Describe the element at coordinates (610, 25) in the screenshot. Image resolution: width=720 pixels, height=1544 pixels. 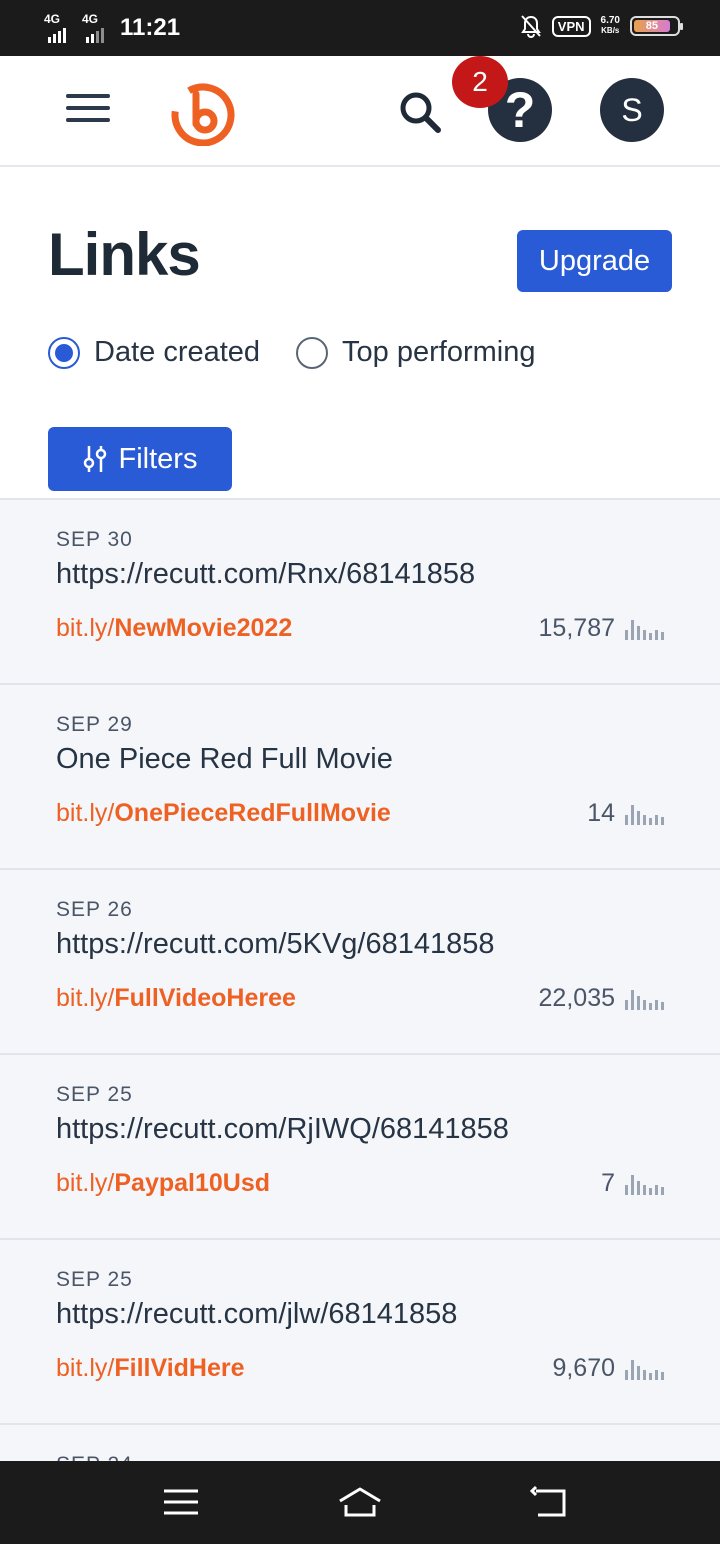
I see `network-speed: 6.70 KB/s` at that location.